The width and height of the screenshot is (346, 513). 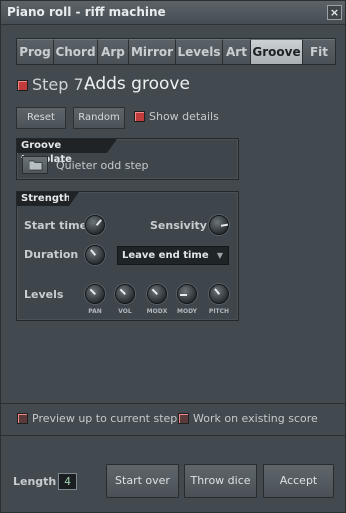 I want to click on vol-knob-label: VOL, so click(x=125, y=311).